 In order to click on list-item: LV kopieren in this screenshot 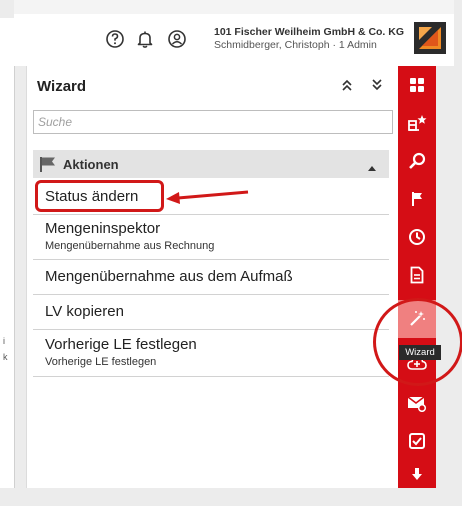, I will do `click(211, 312)`.